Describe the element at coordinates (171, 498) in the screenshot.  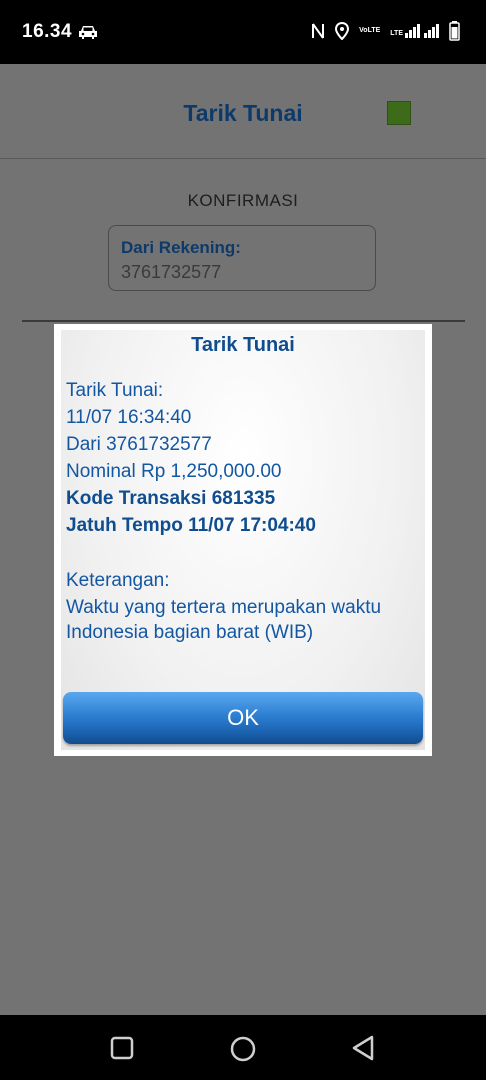
I see `dialog-line-transaction-code: Kode Transaksi 681335` at that location.